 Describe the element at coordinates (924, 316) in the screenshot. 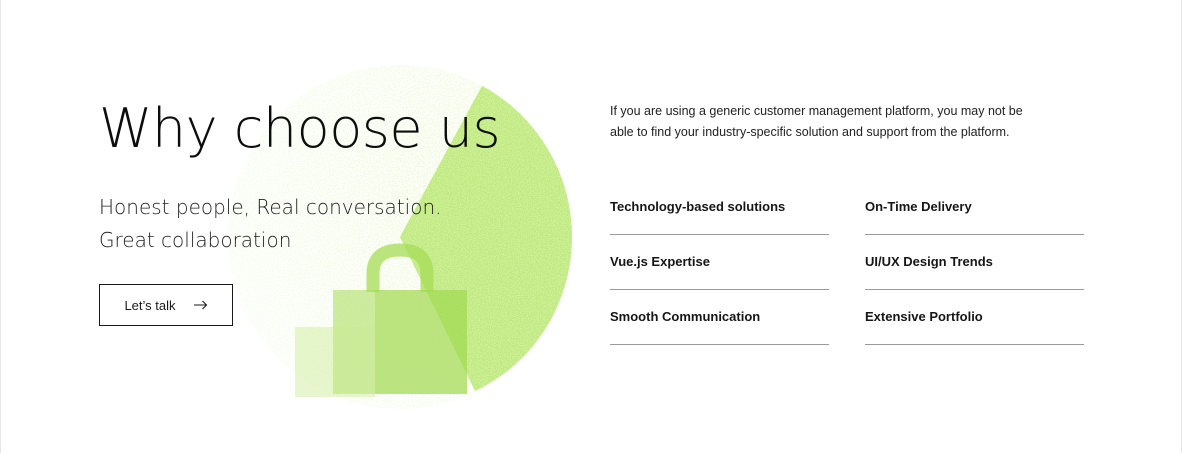

I see `feature-label: Extensive Portfolio` at that location.